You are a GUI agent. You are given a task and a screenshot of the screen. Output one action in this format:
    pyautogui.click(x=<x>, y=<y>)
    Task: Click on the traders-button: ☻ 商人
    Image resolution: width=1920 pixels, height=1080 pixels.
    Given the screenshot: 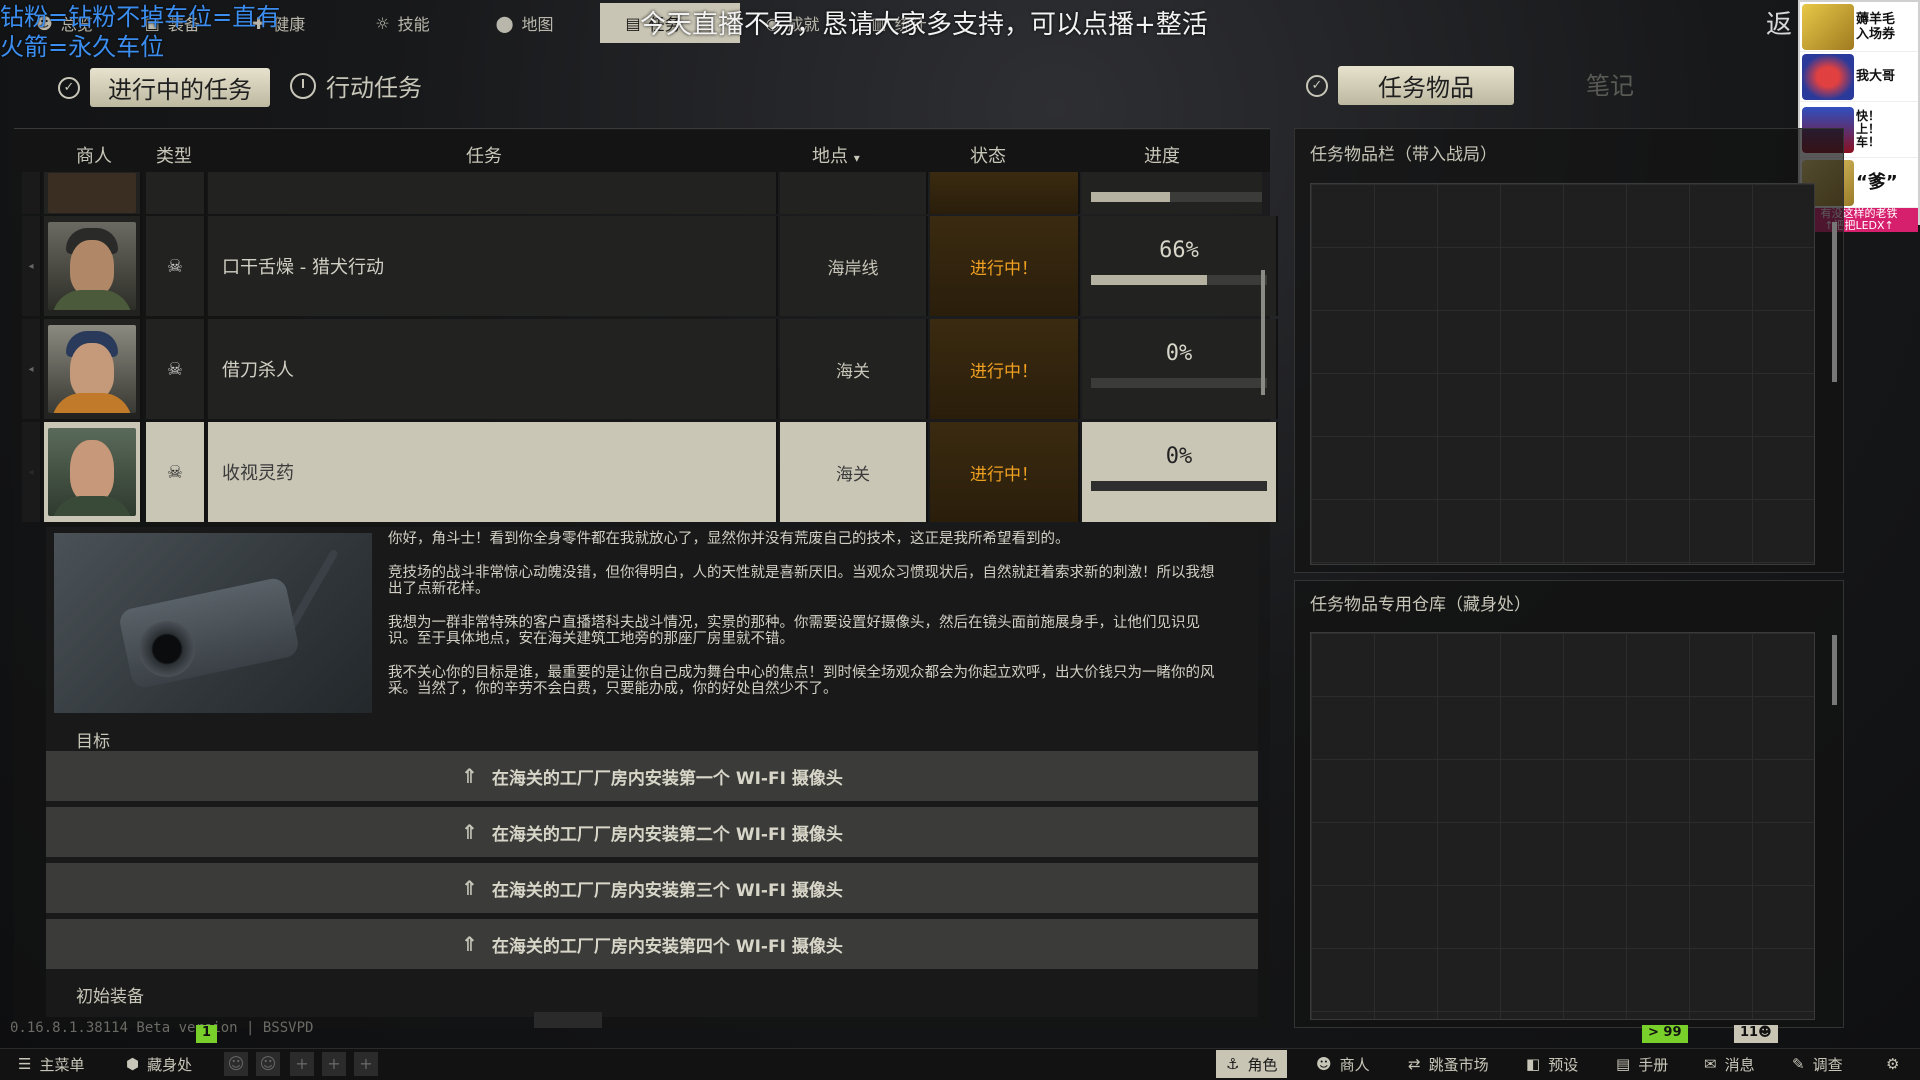 What is the action you would take?
    pyautogui.click(x=1343, y=1064)
    